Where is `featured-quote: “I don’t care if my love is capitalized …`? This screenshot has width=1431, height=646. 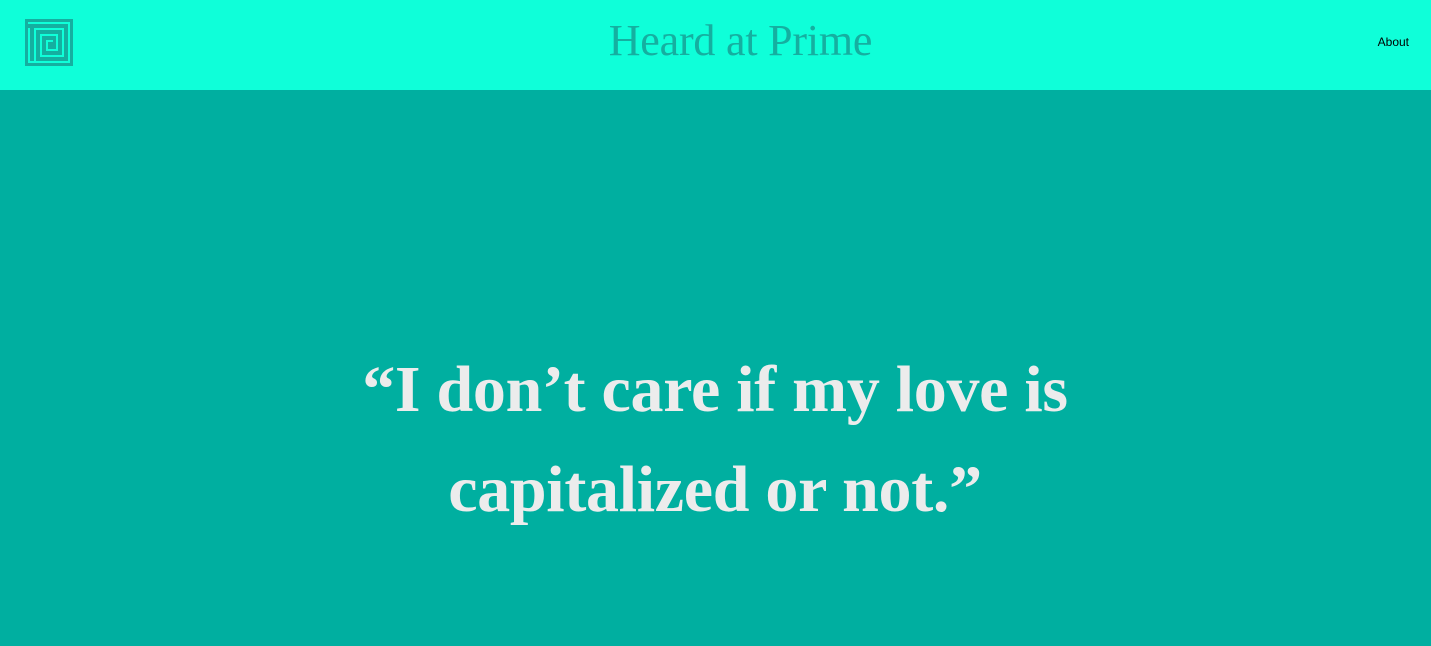
featured-quote: “I don’t care if my love is capitalized … is located at coordinates (715, 439).